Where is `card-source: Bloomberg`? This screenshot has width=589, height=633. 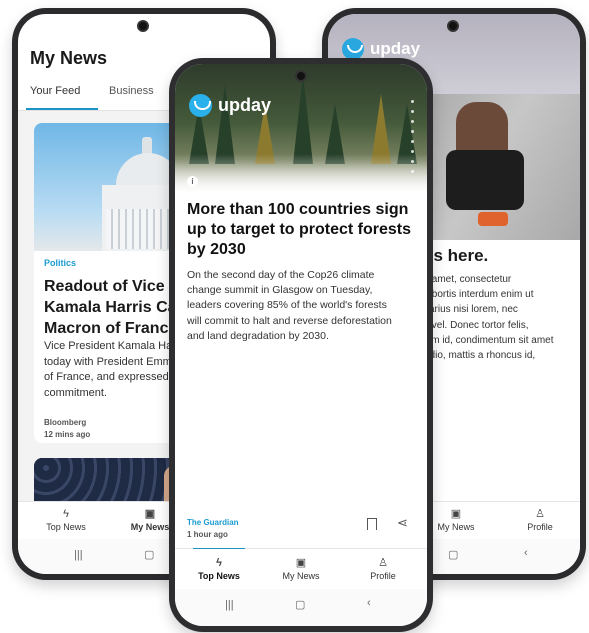
card-source: Bloomberg is located at coordinates (65, 422).